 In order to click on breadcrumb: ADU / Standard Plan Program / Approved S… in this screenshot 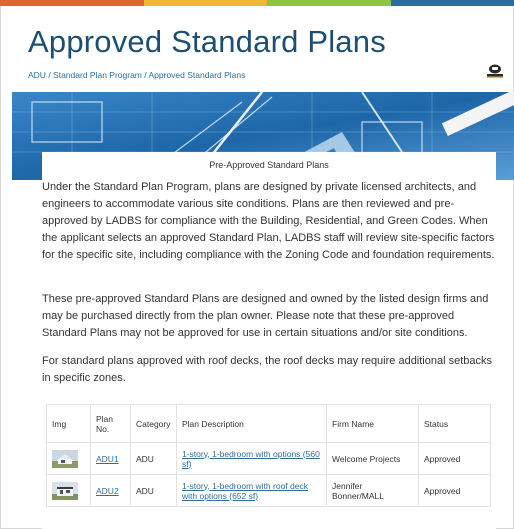, I will do `click(136, 75)`.